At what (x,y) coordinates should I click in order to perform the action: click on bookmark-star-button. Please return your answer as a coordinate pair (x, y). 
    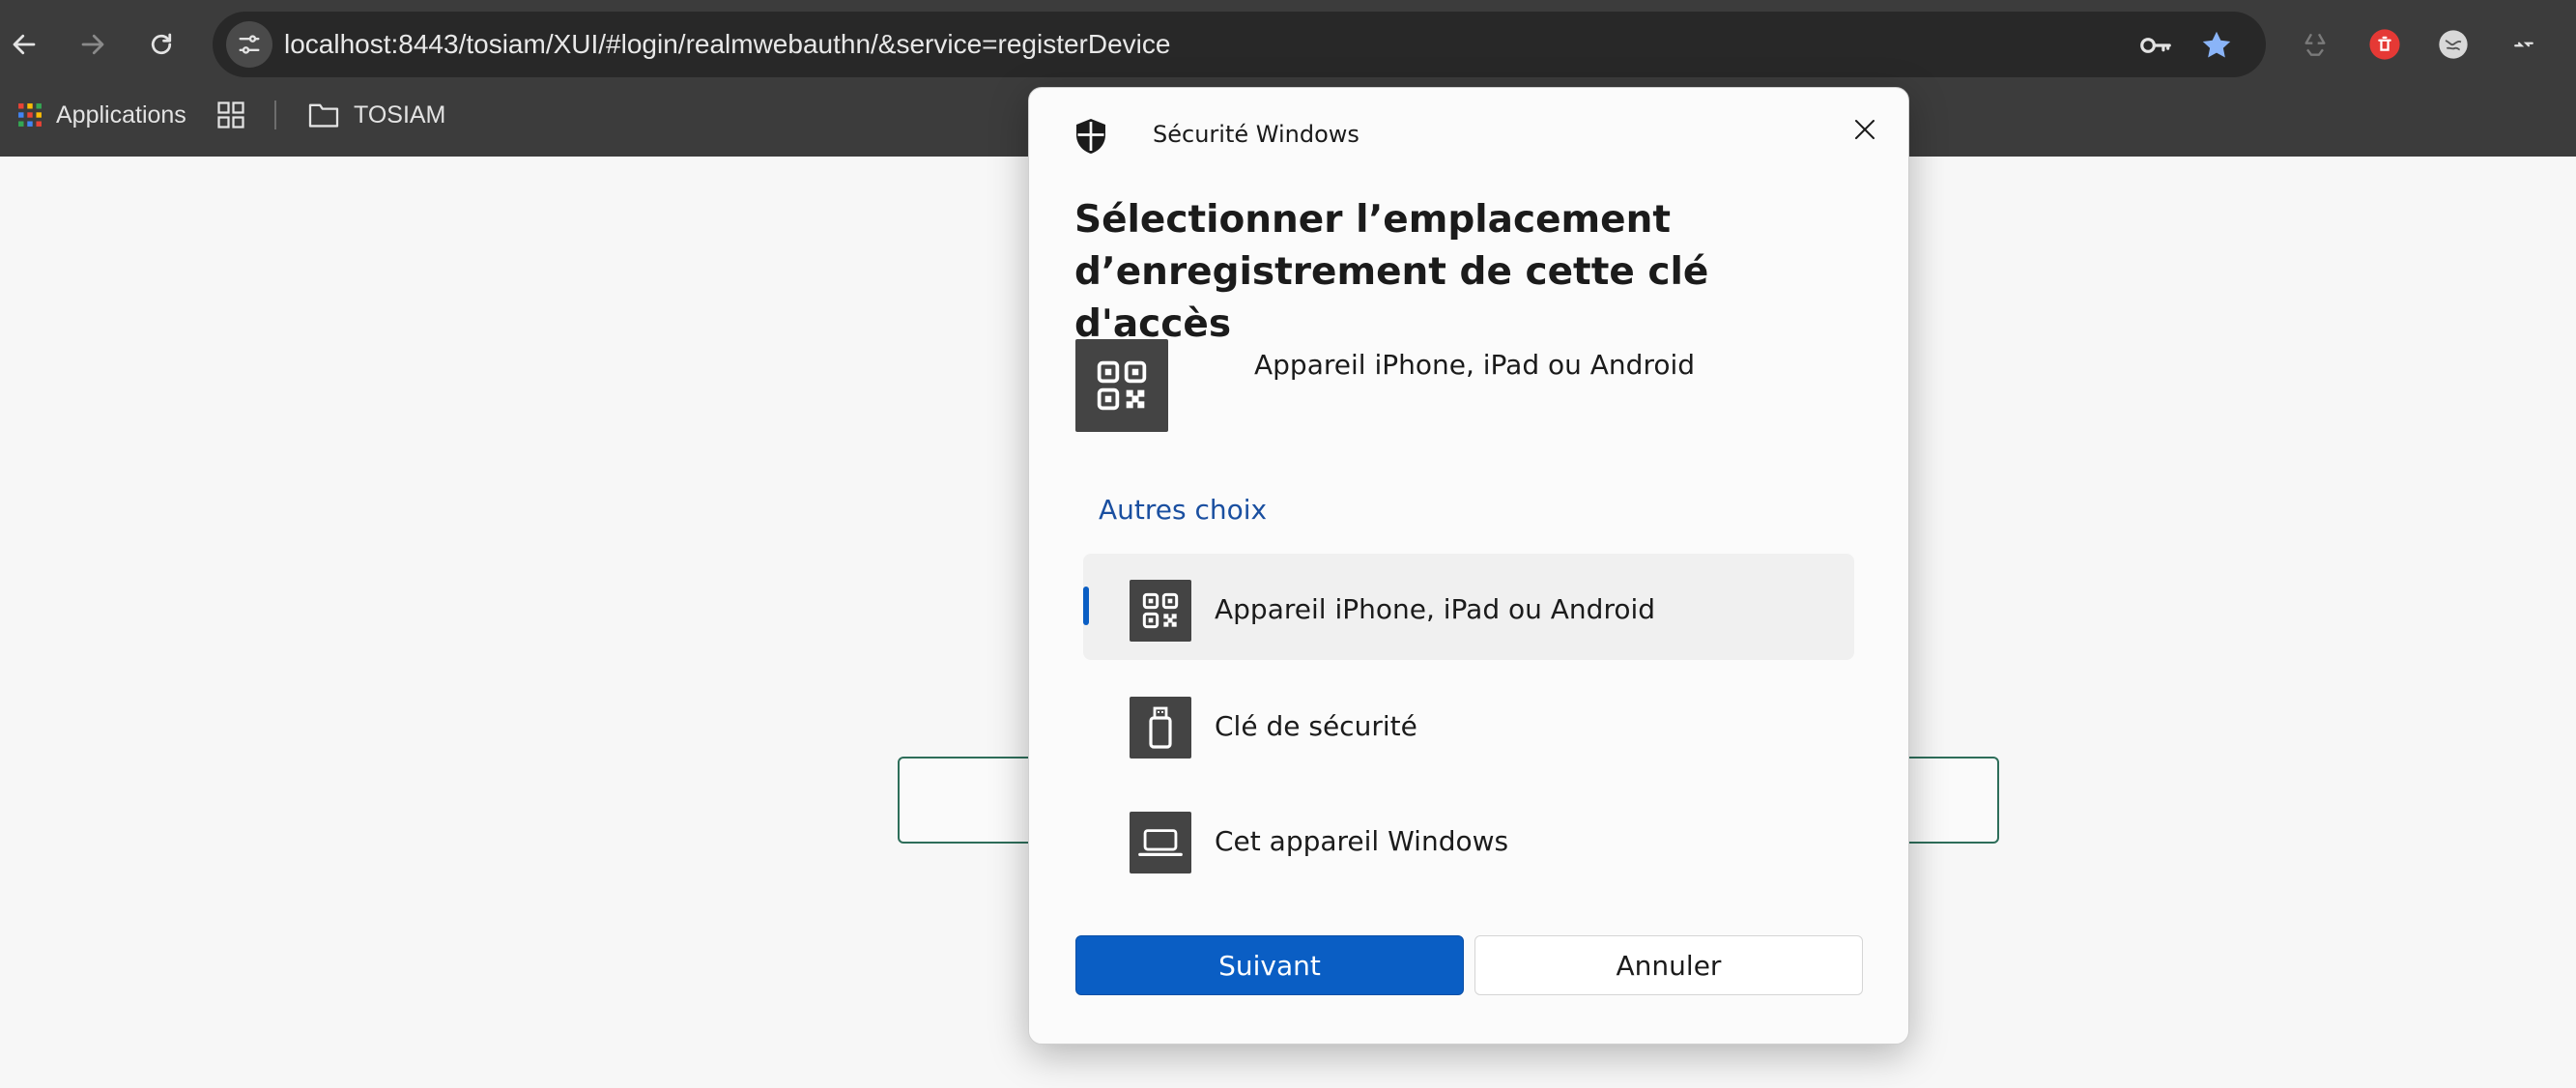
    Looking at the image, I should click on (2217, 45).